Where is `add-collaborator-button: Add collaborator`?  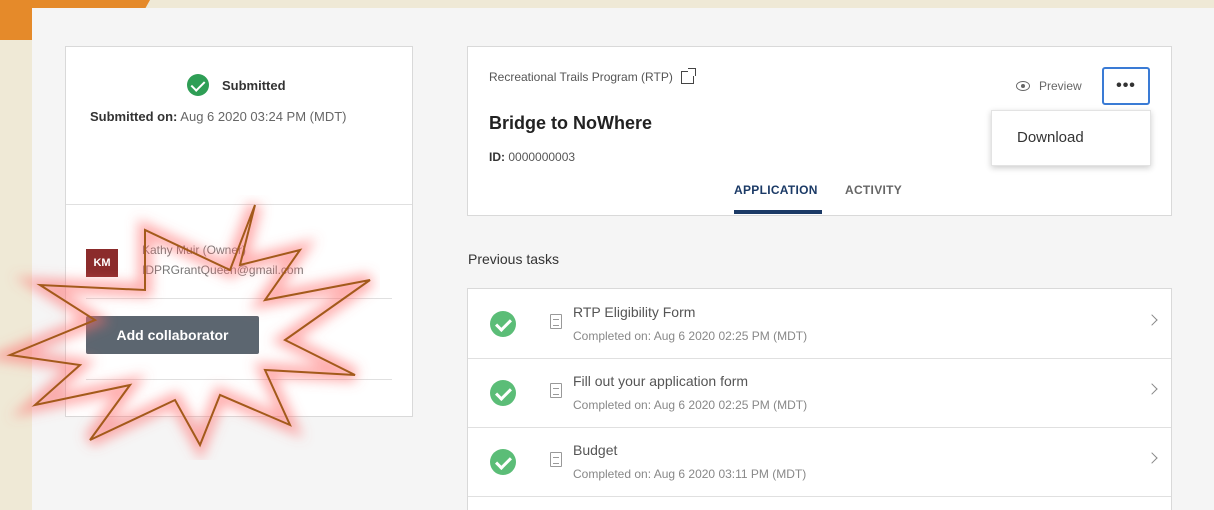 add-collaborator-button: Add collaborator is located at coordinates (172, 335).